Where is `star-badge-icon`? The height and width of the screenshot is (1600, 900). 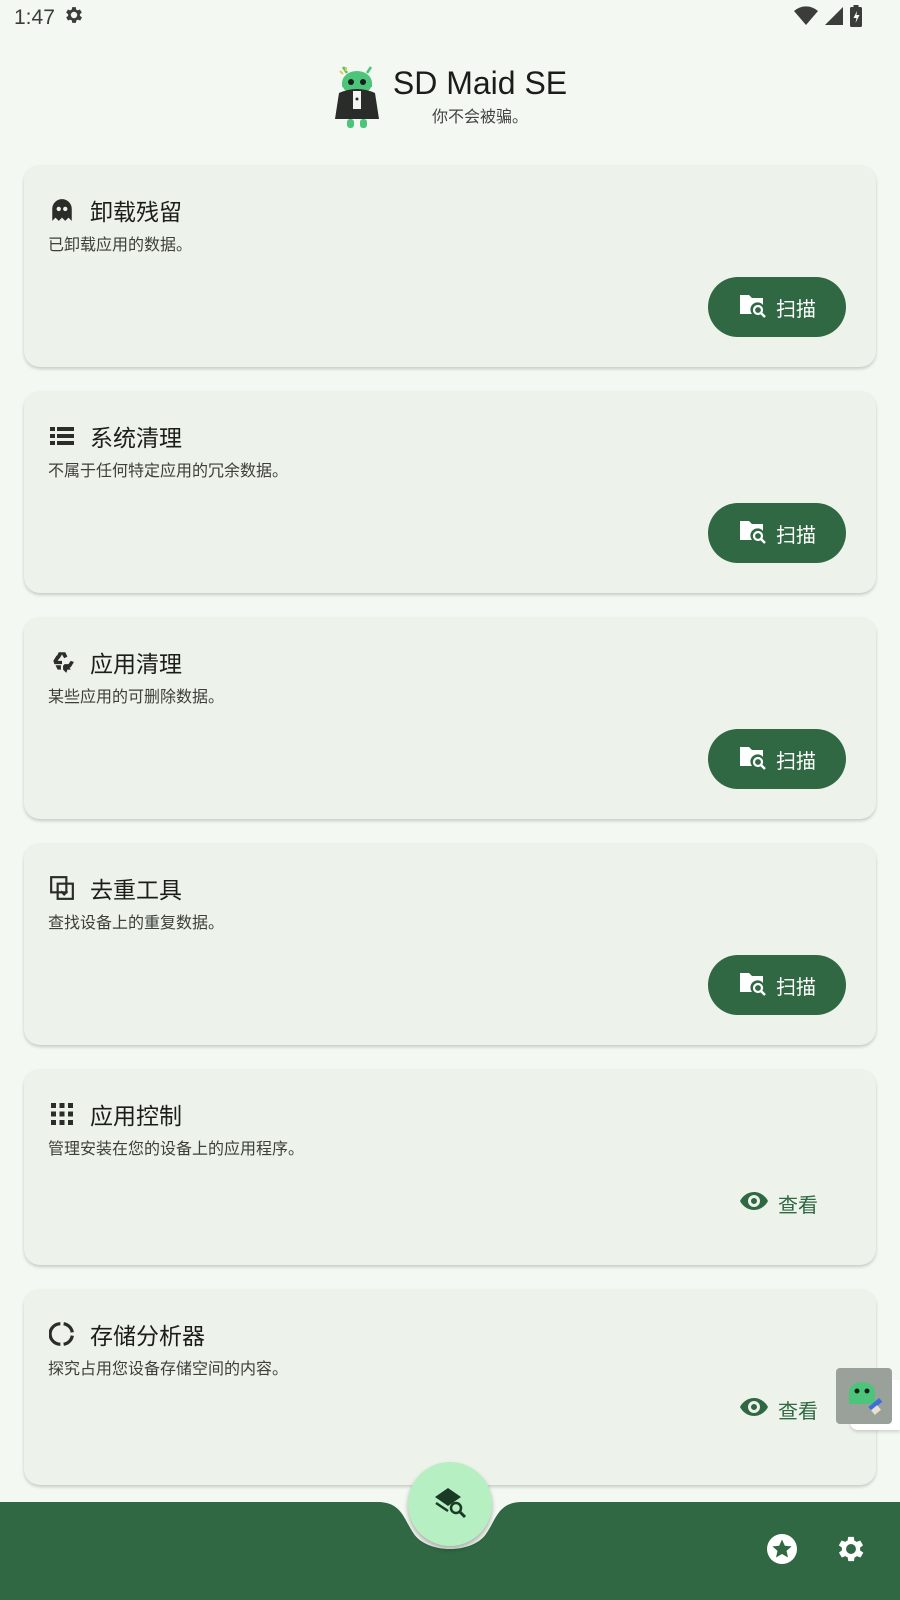 star-badge-icon is located at coordinates (782, 1551).